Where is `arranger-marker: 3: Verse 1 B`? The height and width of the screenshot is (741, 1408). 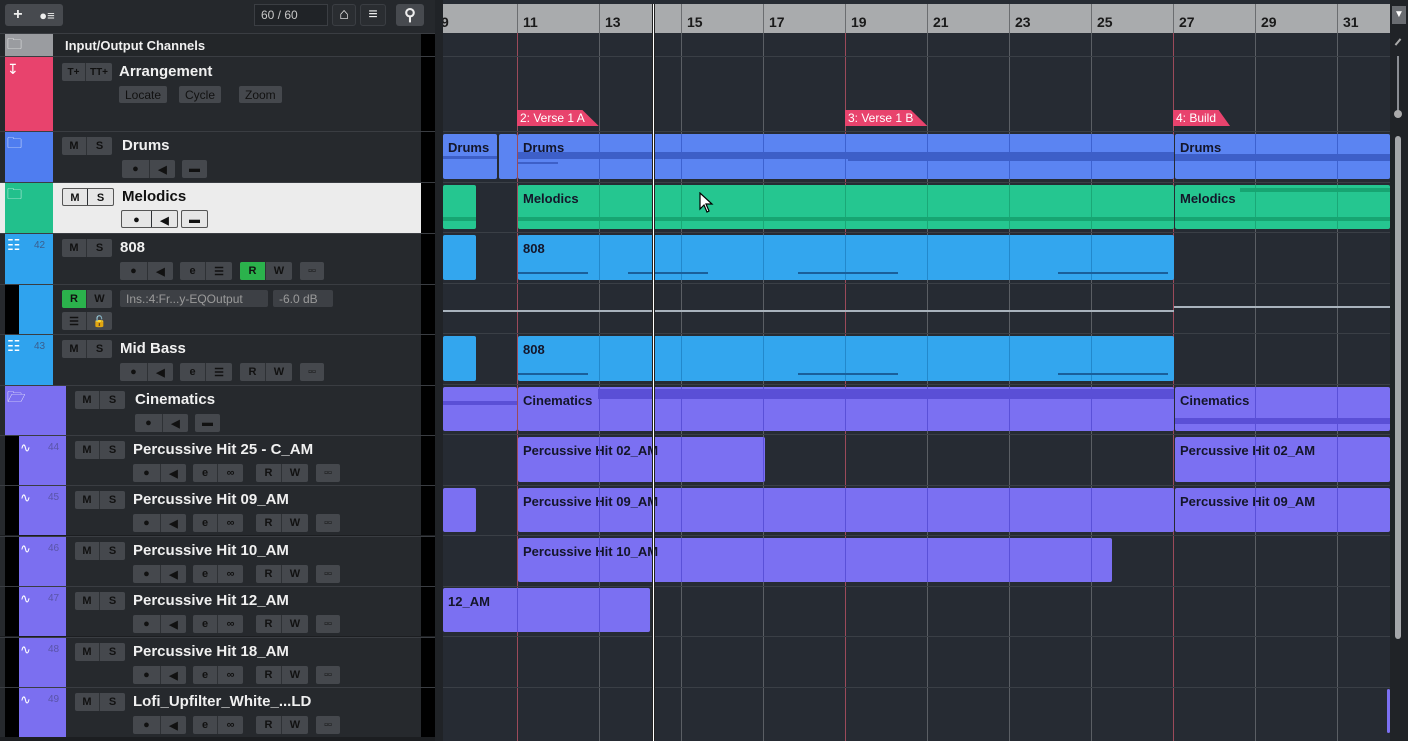
arranger-marker: 3: Verse 1 B is located at coordinates (886, 118).